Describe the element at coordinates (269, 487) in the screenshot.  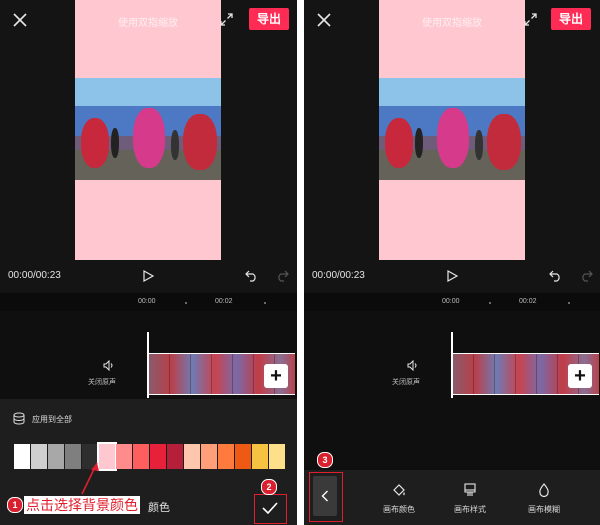
I see `annotation-number-badge: 2` at that location.